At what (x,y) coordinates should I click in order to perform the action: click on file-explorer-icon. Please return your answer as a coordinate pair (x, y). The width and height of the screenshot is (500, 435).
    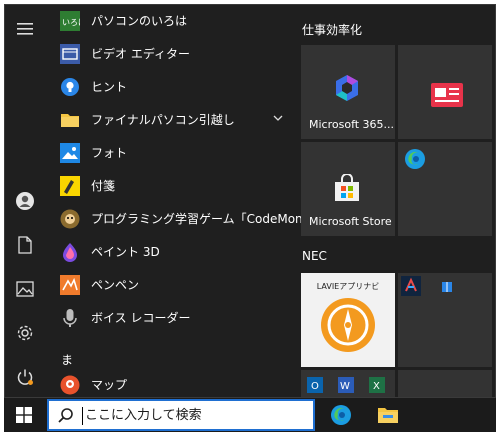
    Looking at the image, I should click on (388, 415).